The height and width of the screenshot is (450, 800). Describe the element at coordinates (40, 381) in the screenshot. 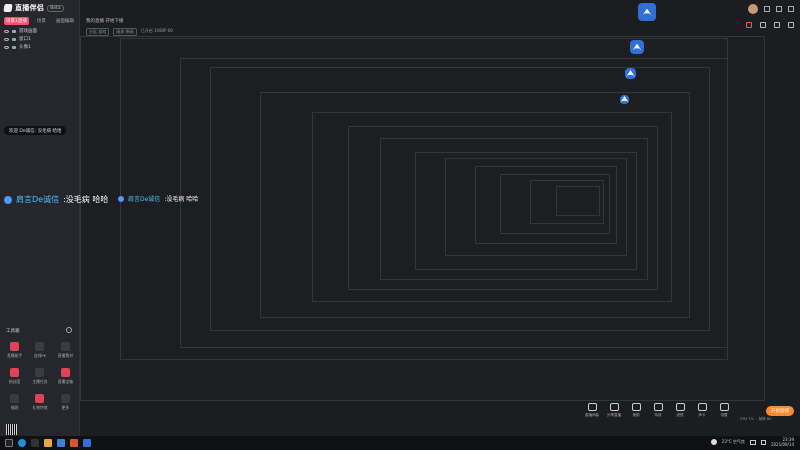

I see `tool-label: 主播任务` at that location.